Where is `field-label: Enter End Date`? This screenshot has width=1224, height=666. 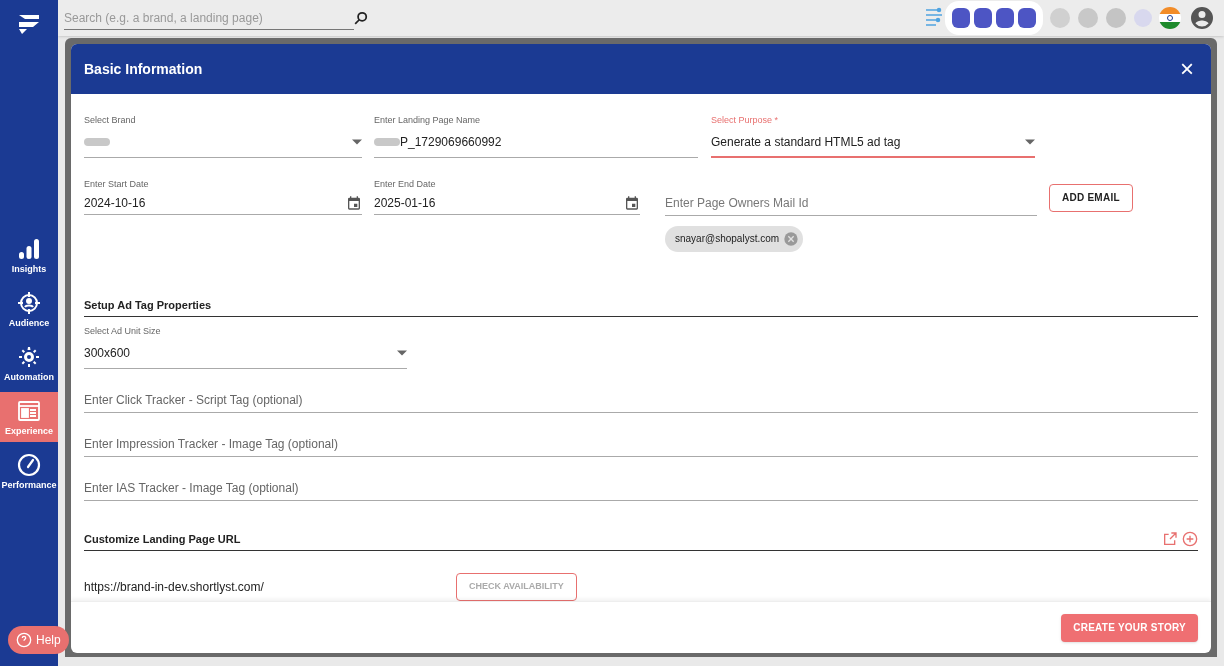 field-label: Enter End Date is located at coordinates (405, 184).